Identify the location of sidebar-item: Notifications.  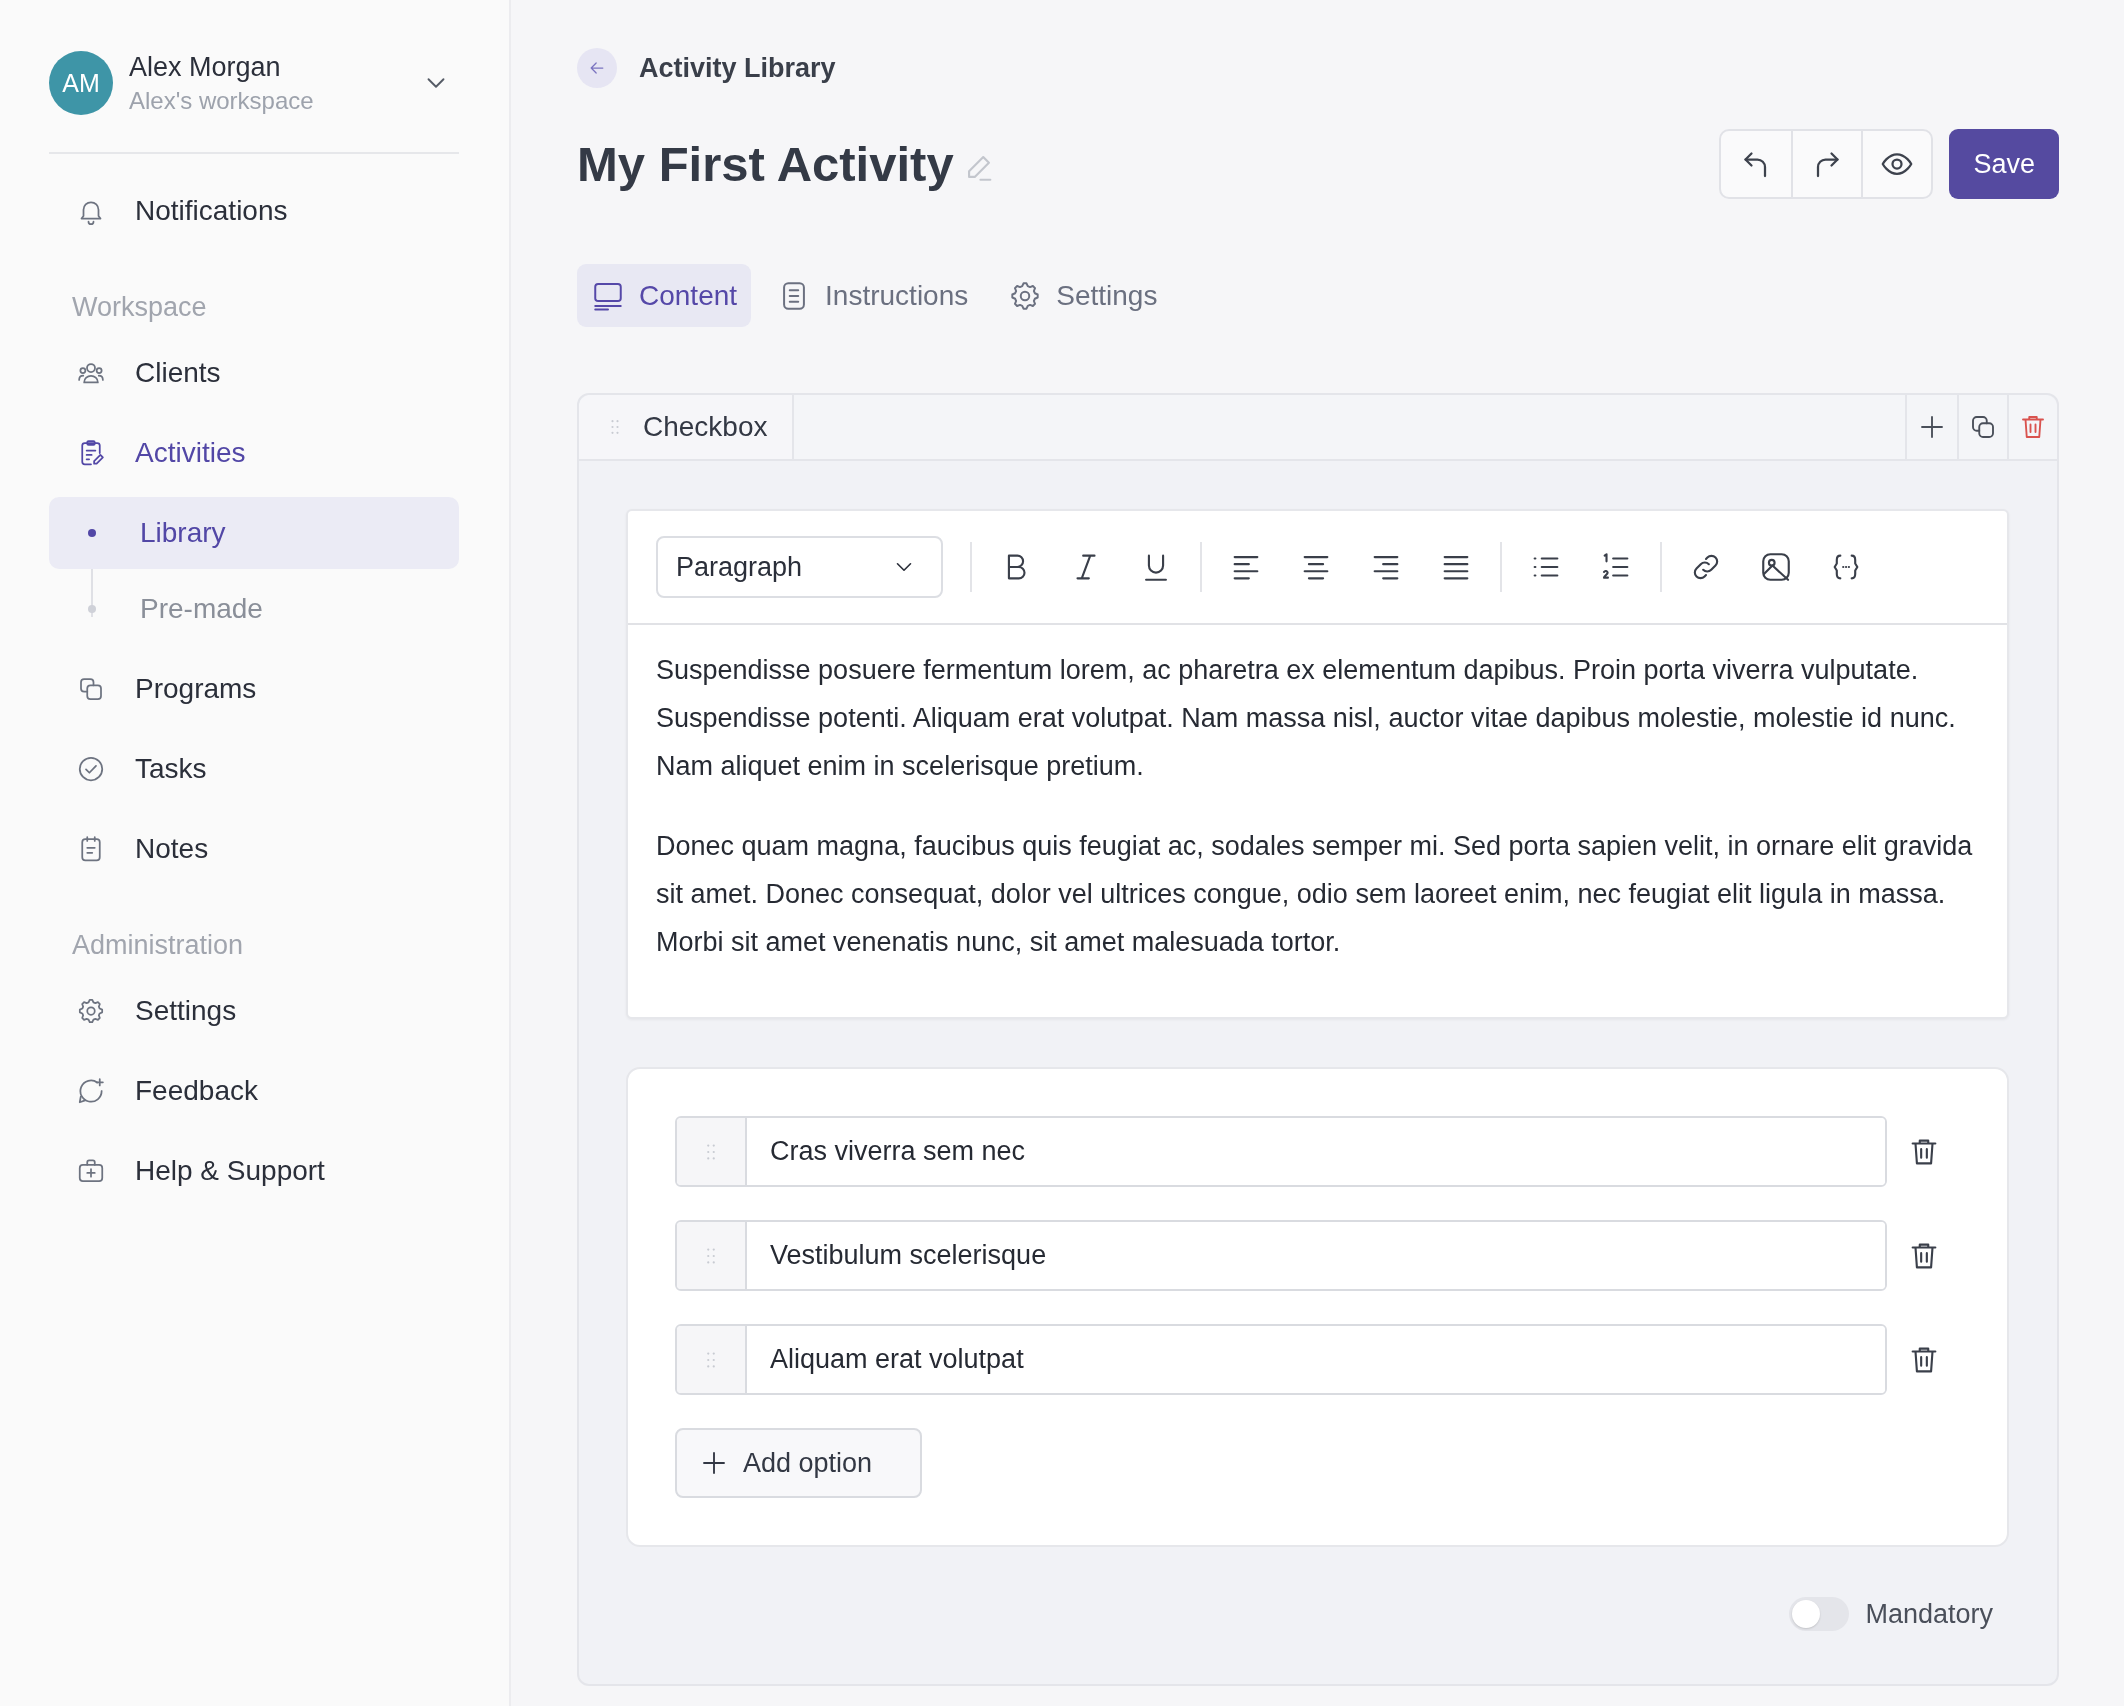
(254, 211).